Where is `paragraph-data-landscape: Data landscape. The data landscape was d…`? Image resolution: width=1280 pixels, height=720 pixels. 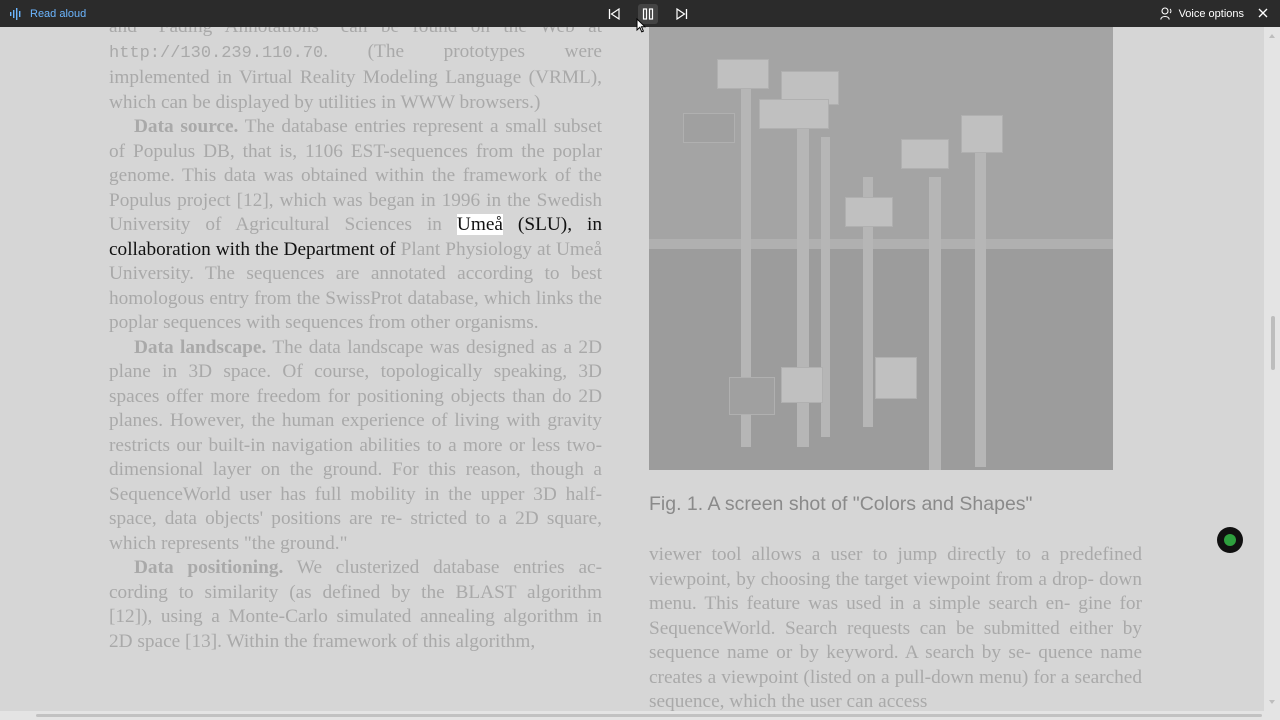
paragraph-data-landscape: Data landscape. The data landscape was d… is located at coordinates (355, 446).